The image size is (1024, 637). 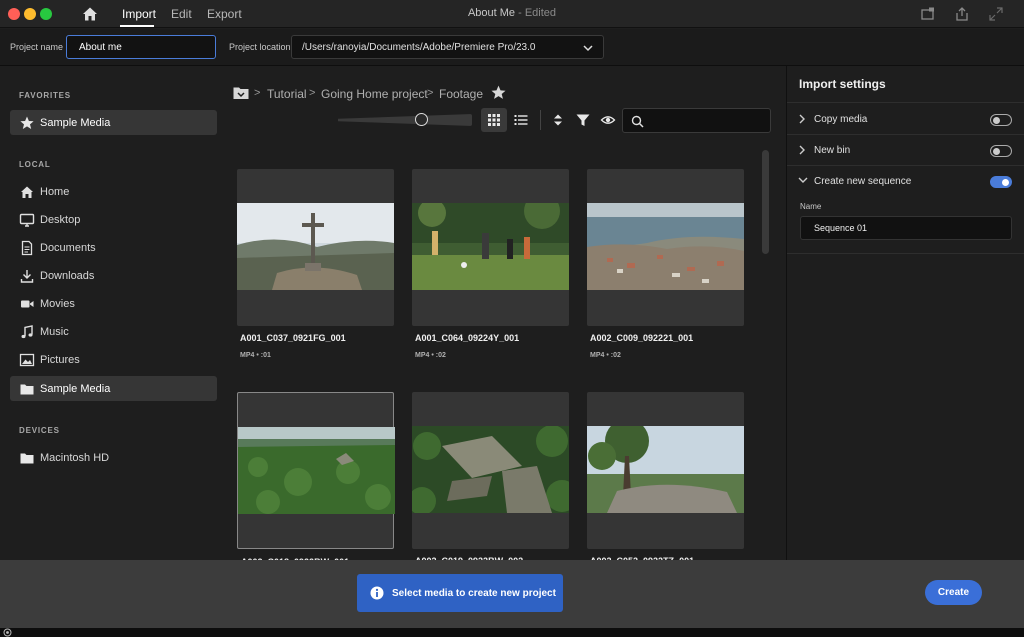 I want to click on document-icon, so click(x=27, y=248).